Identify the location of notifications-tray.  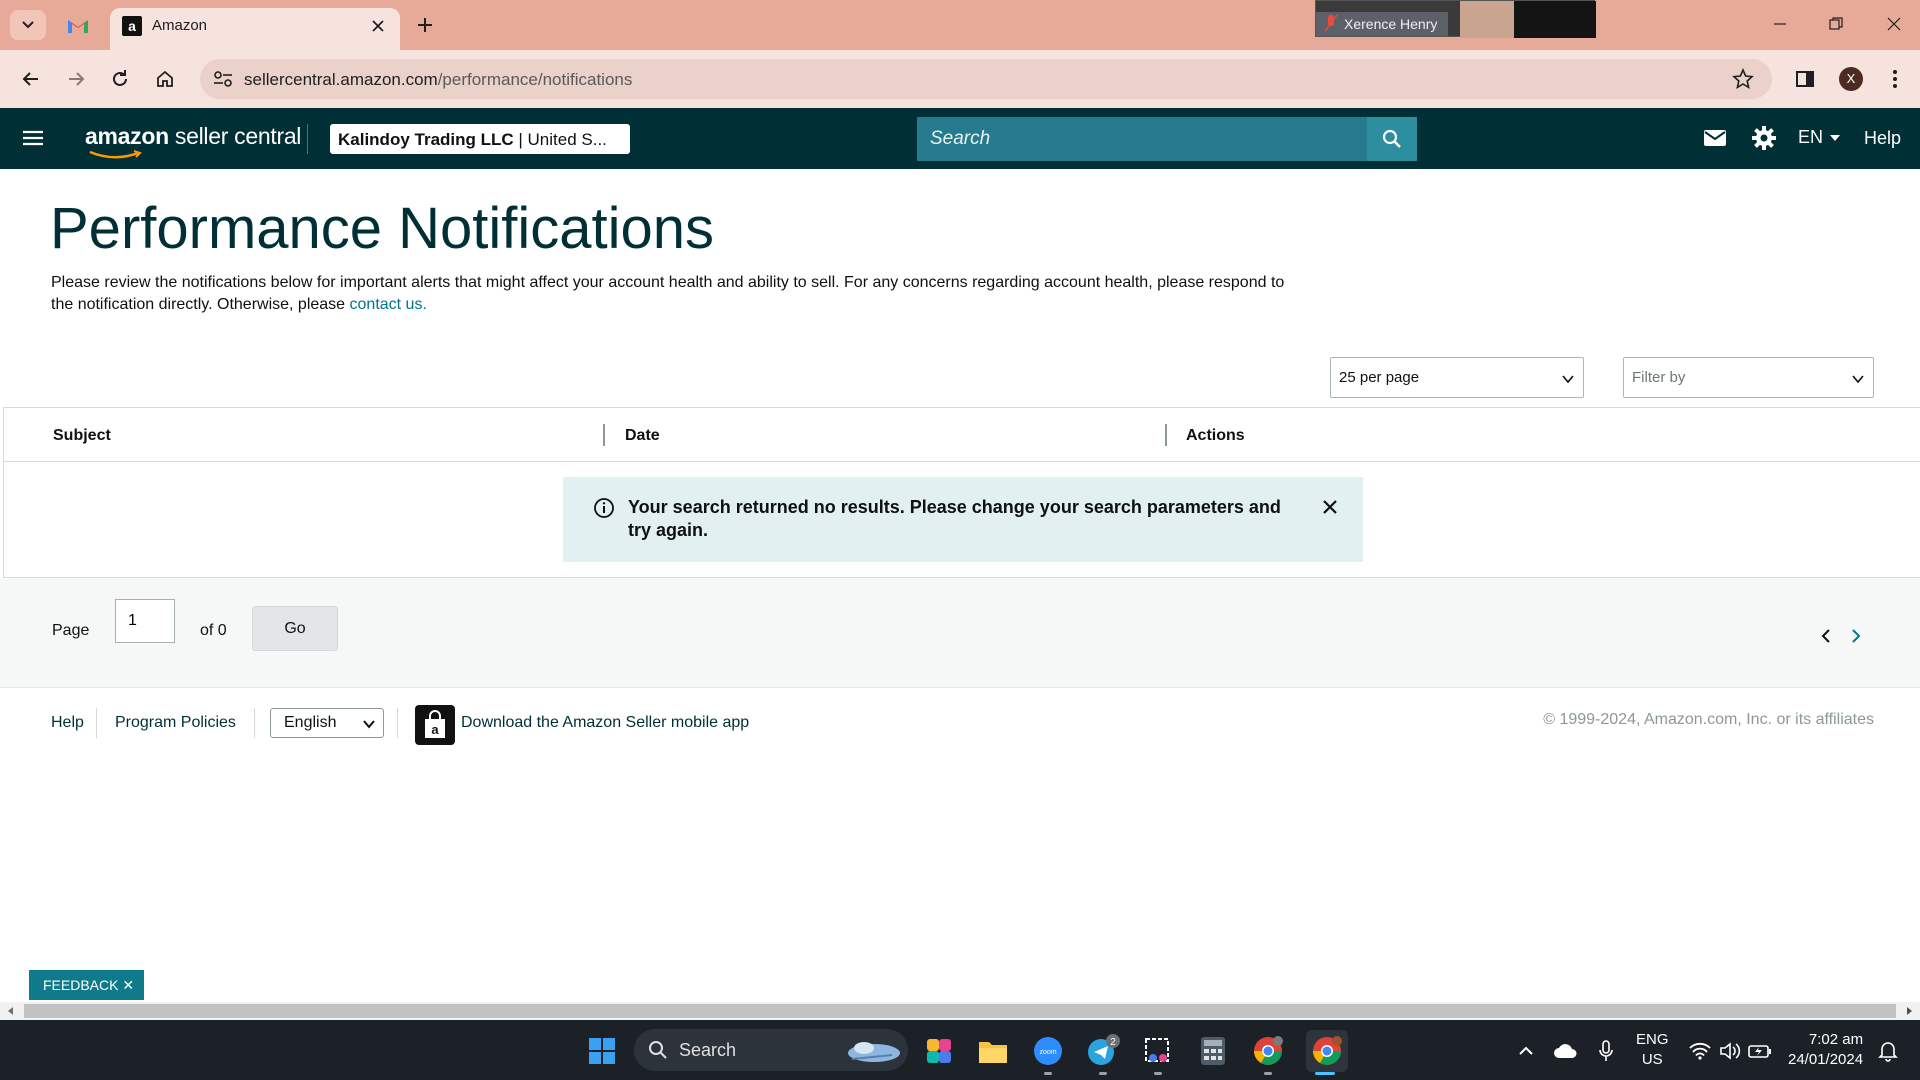
(1888, 1051).